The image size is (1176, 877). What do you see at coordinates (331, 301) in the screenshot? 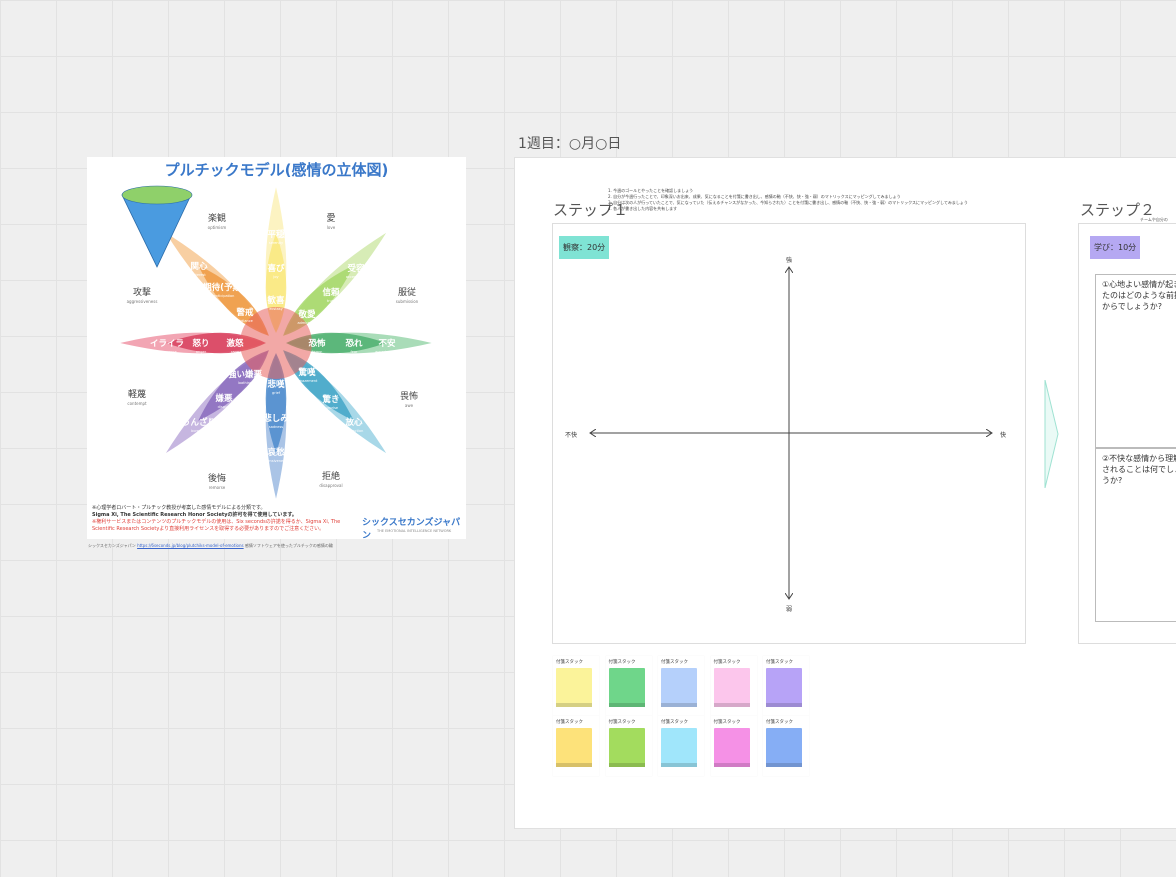
I see `emotion-label-en: trust` at bounding box center [331, 301].